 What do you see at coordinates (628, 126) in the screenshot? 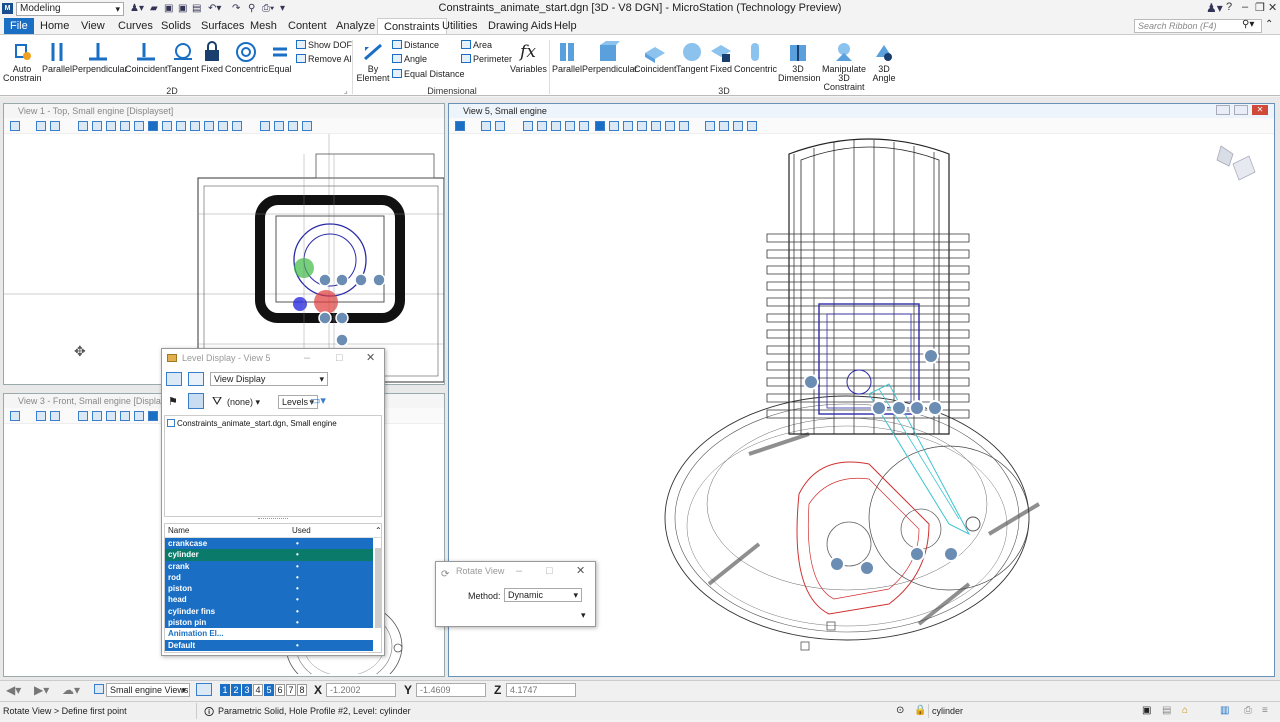
I see `view-previous-icon` at bounding box center [628, 126].